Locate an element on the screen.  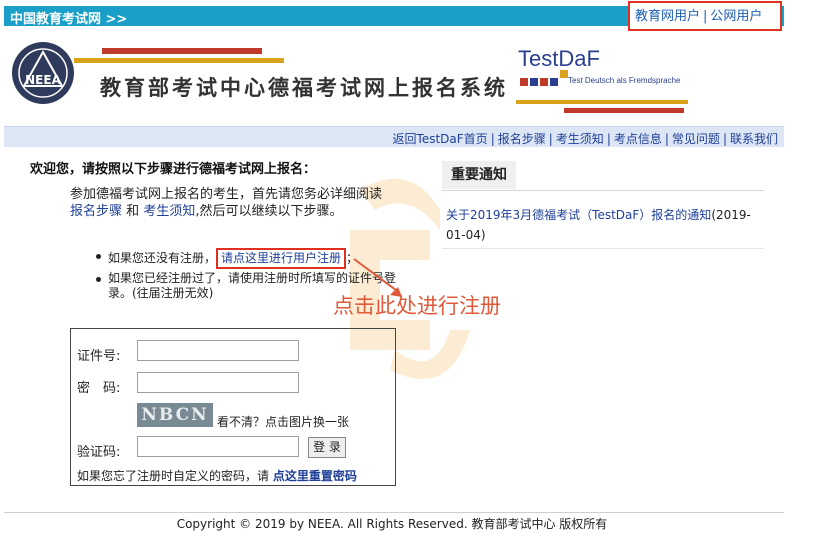
notice-link: 关于2019年3月德福考试（TestDaF）报名的通知 is located at coordinates (578, 215).